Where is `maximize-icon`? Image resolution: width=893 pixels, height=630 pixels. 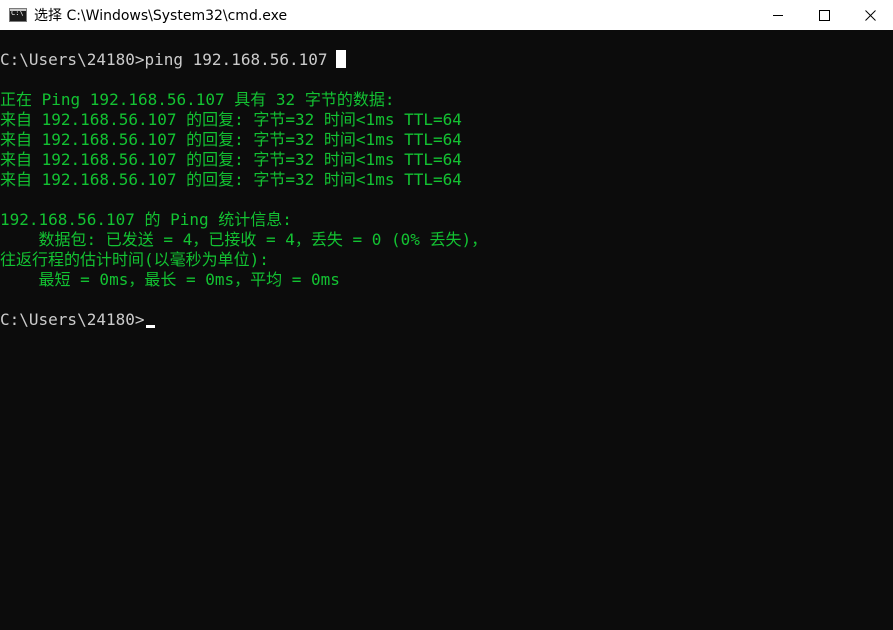 maximize-icon is located at coordinates (824, 15).